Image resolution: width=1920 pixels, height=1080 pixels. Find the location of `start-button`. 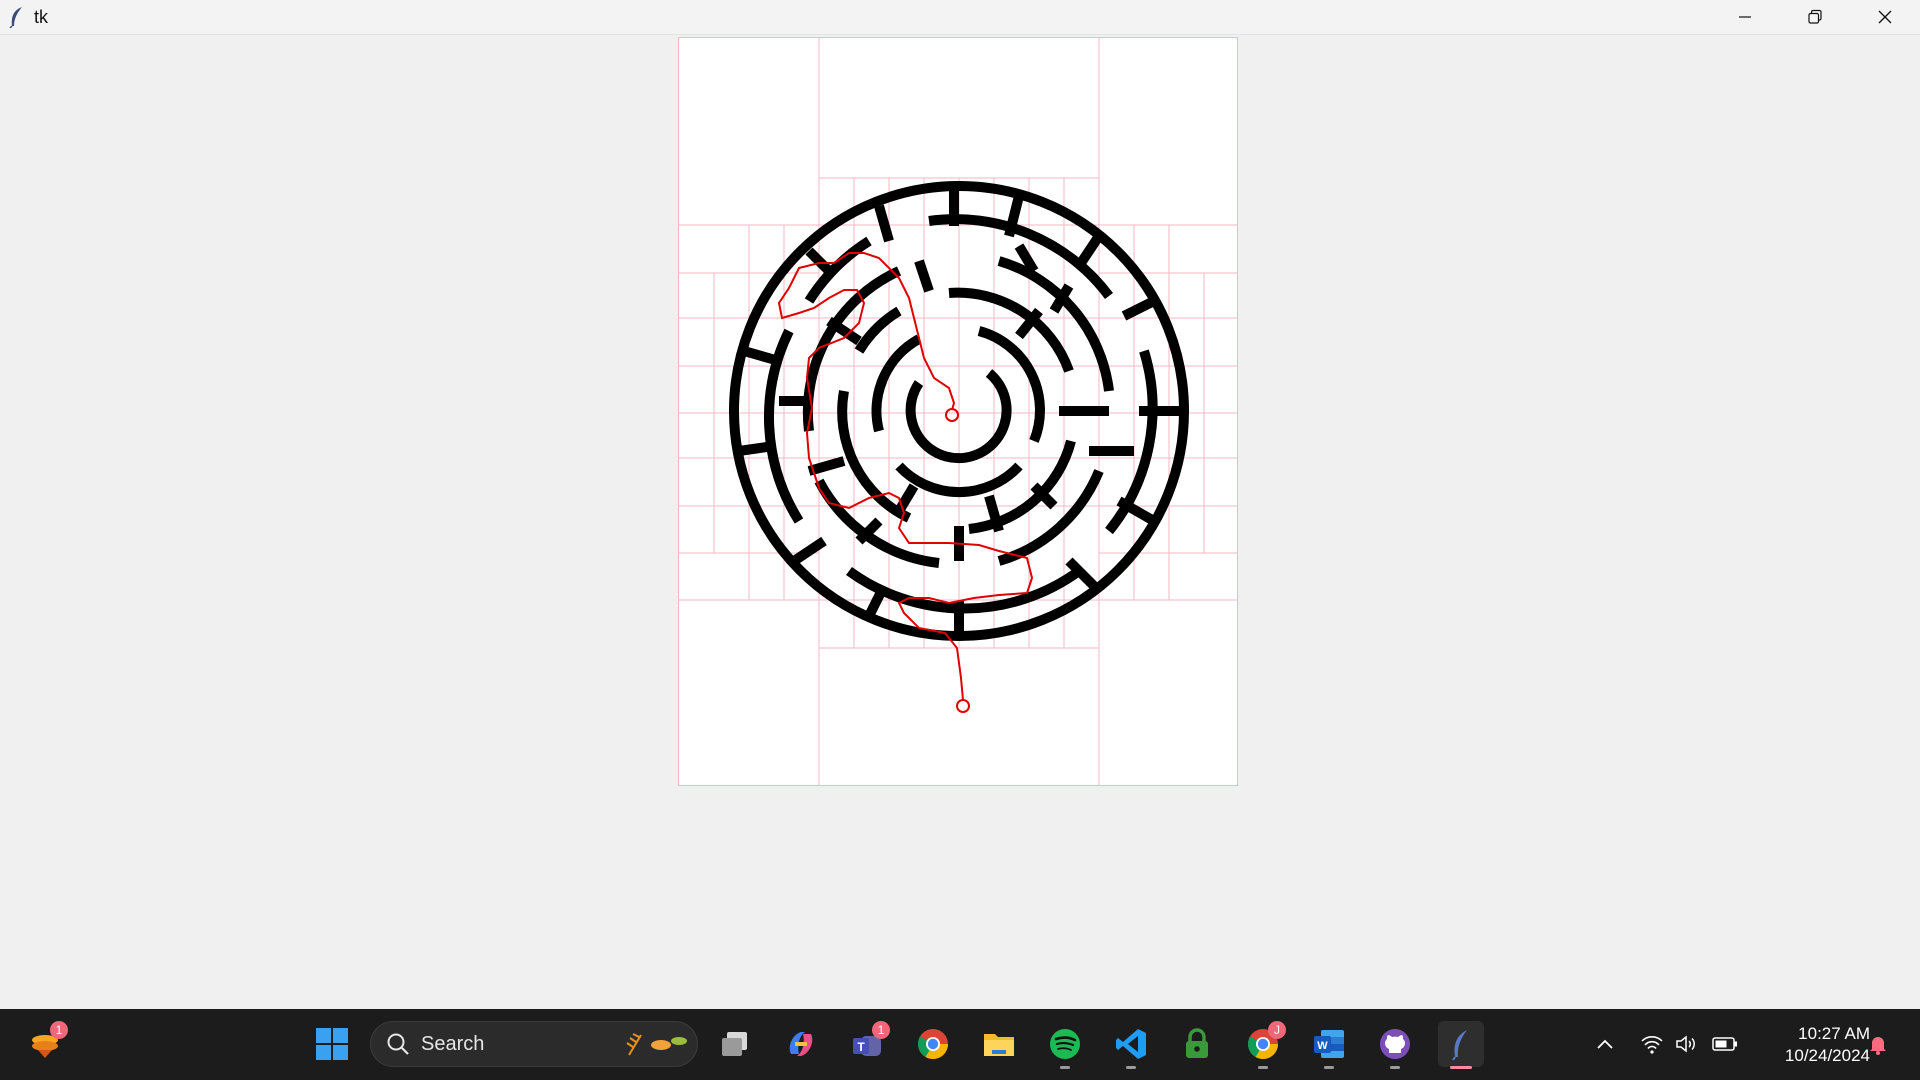

start-button is located at coordinates (332, 1044).